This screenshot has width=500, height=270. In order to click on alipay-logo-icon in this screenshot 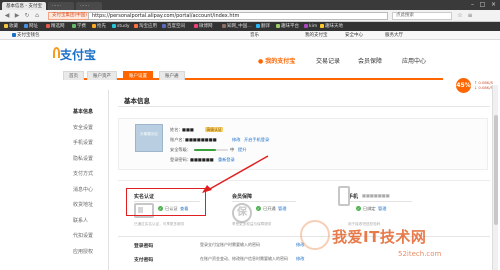, I will do `click(56, 52)`.